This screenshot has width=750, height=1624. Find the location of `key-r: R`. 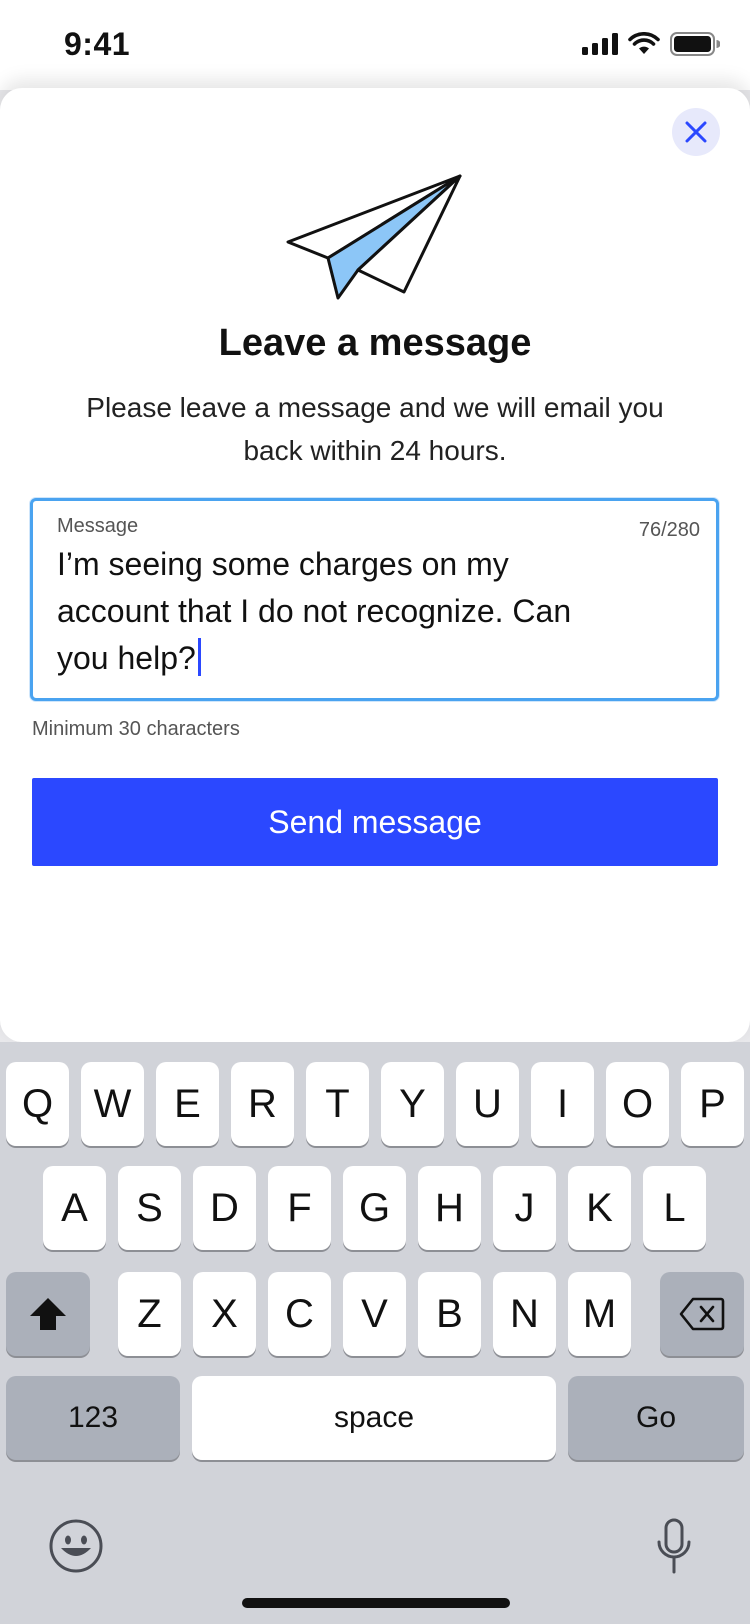

key-r: R is located at coordinates (262, 1104).